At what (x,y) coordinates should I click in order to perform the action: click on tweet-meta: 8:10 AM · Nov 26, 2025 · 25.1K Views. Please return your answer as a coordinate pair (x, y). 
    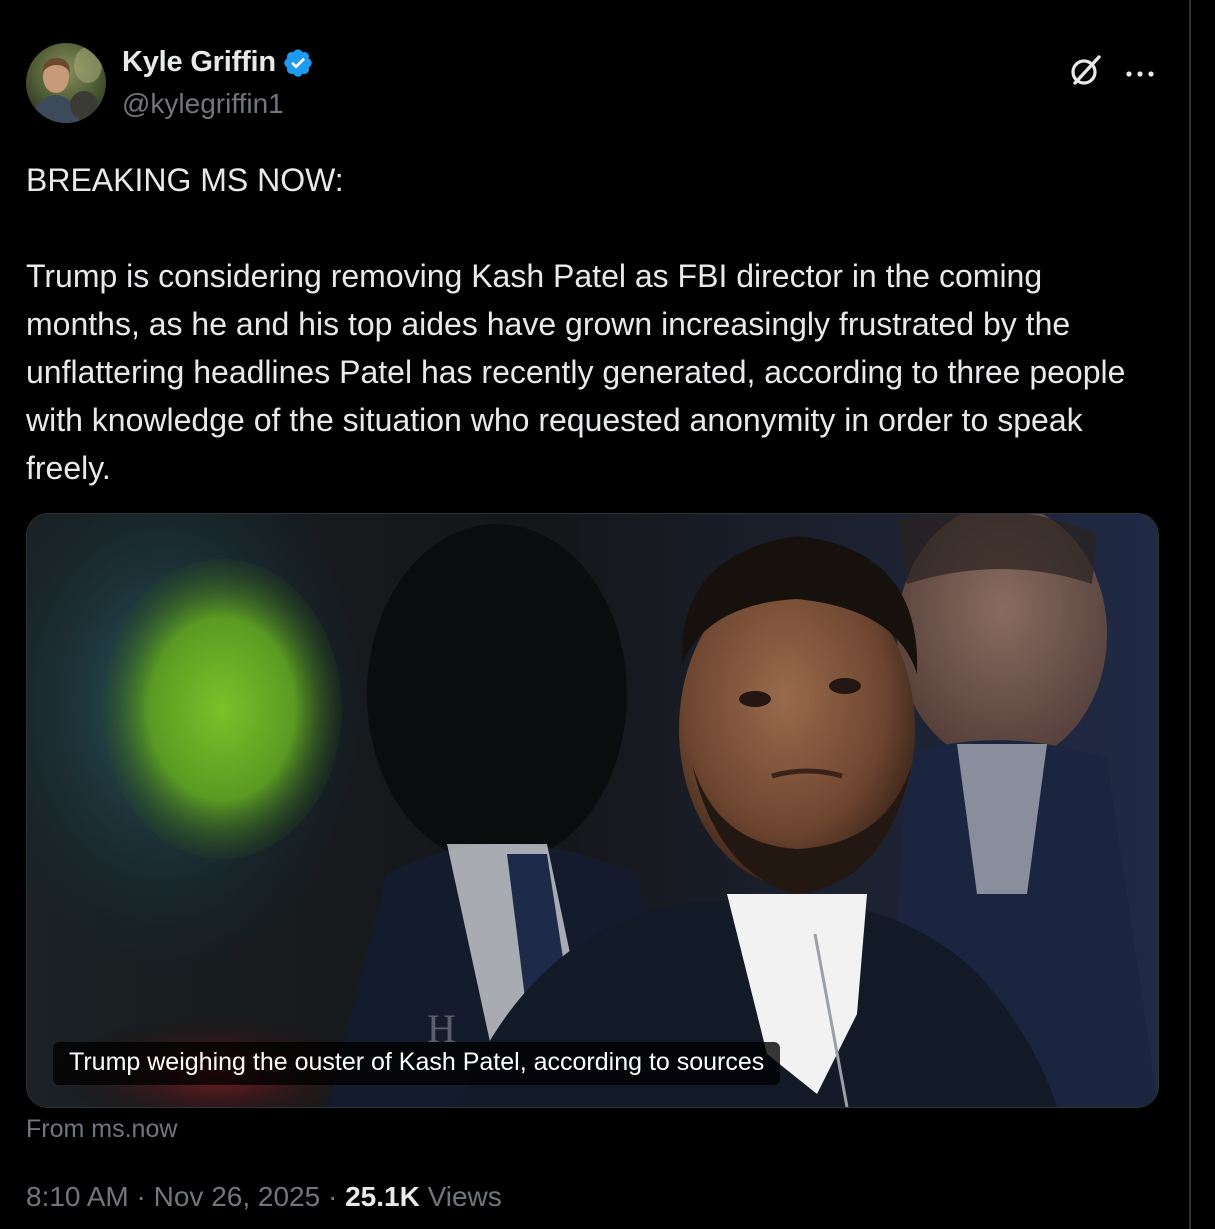
    Looking at the image, I should click on (264, 1197).